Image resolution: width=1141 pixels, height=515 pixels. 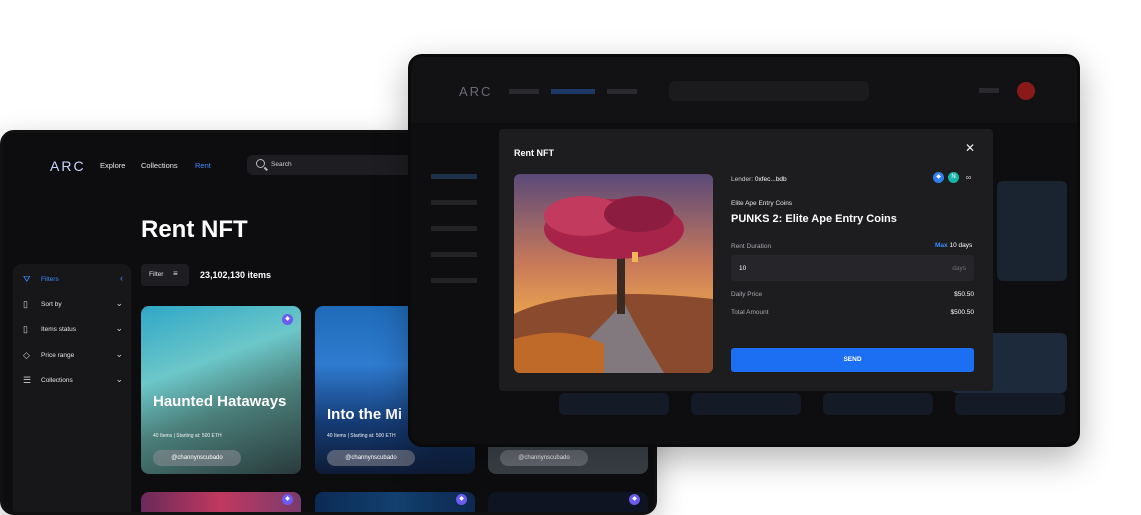 I want to click on max-duration: Max 10 days, so click(x=953, y=245).